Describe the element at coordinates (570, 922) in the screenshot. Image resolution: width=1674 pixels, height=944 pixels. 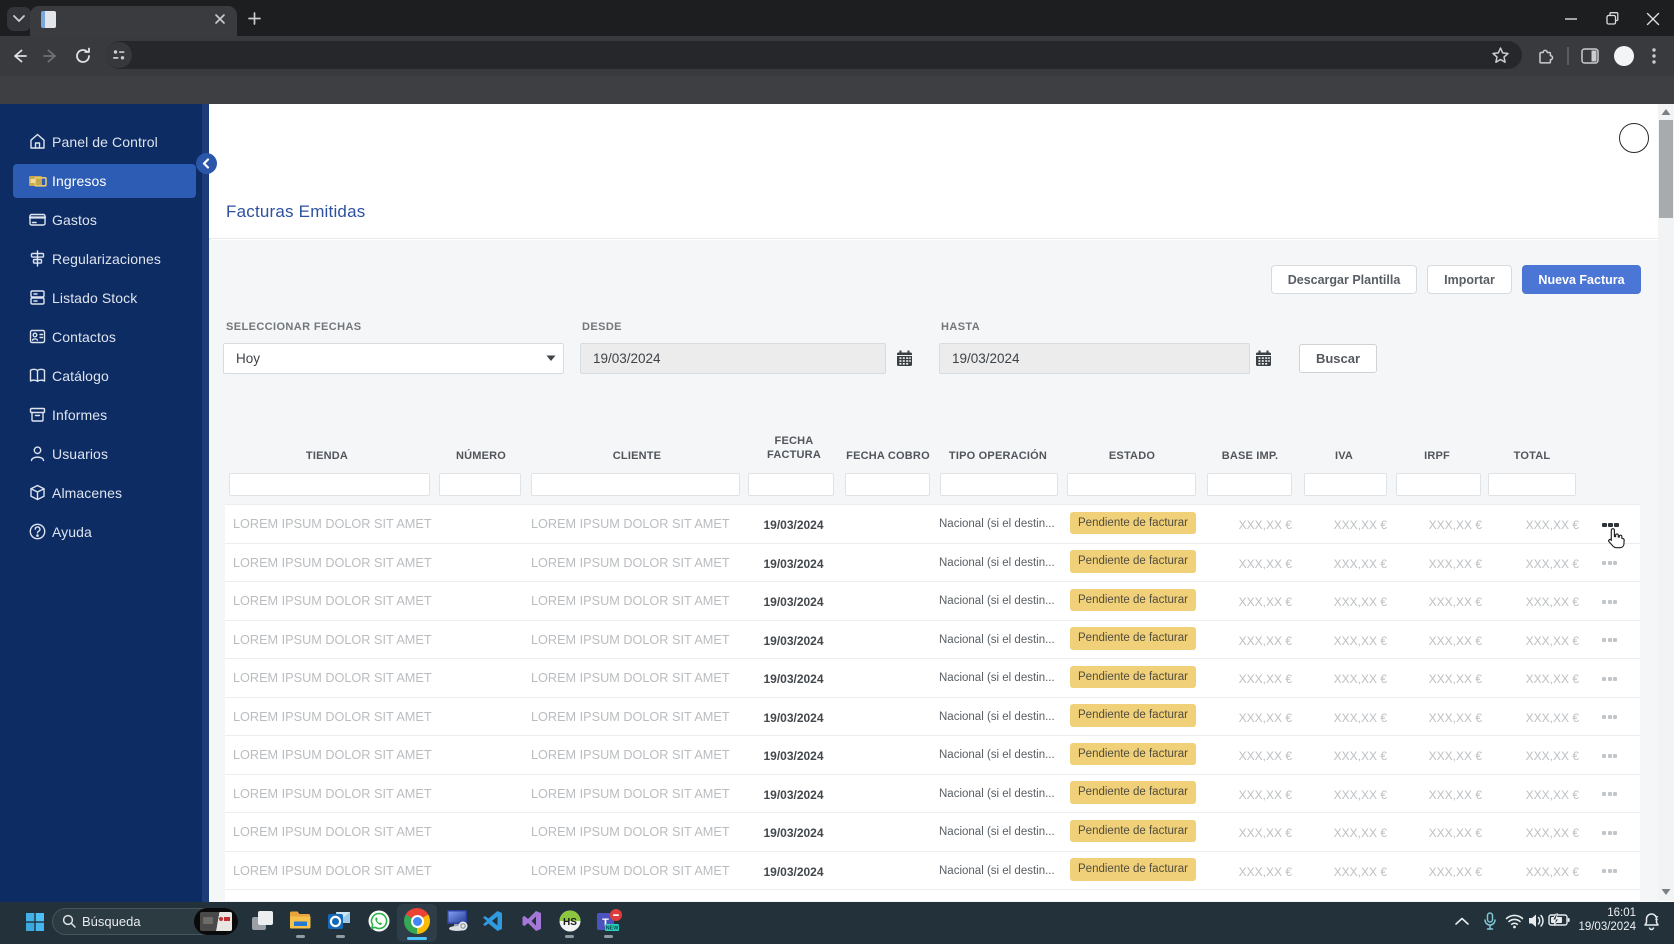
I see `svg-text: HS` at that location.